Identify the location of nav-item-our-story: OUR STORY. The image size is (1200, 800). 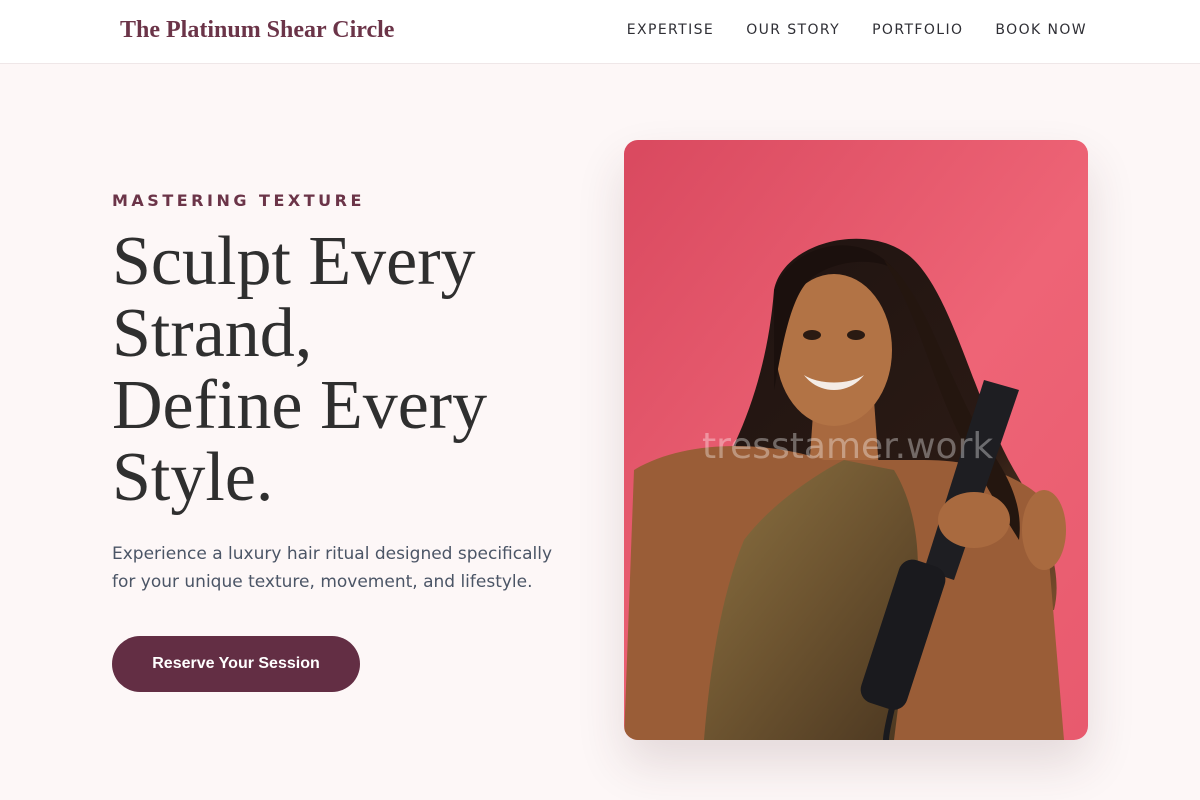
(793, 30).